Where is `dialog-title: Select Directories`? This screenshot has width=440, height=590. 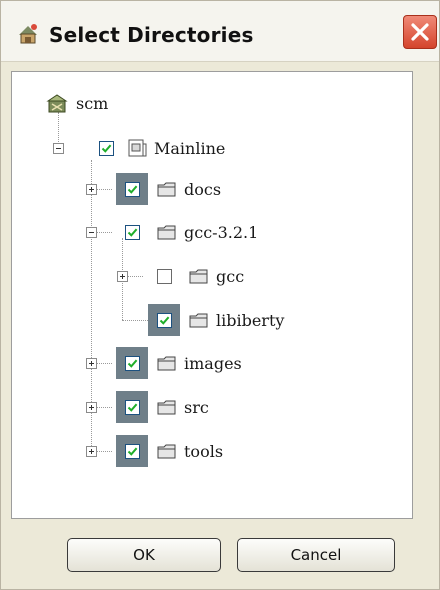
dialog-title: Select Directories is located at coordinates (151, 35).